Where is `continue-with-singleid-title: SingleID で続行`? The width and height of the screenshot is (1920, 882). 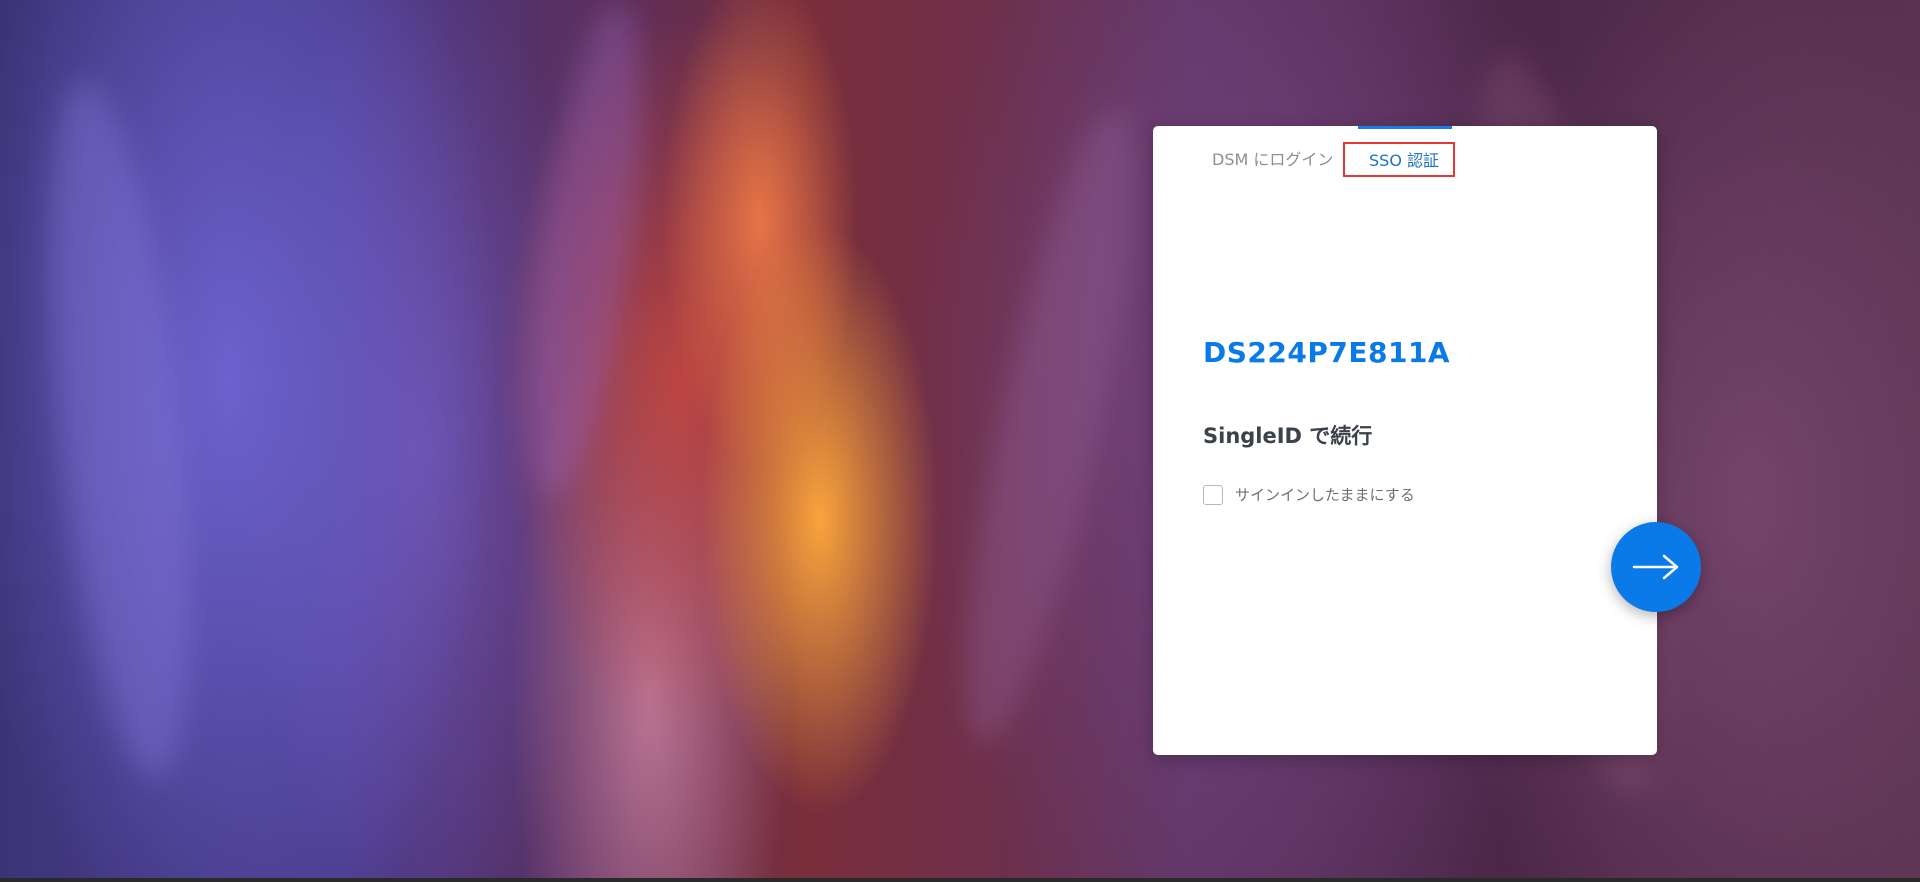
continue-with-singleid-title: SingleID で続行 is located at coordinates (1288, 436).